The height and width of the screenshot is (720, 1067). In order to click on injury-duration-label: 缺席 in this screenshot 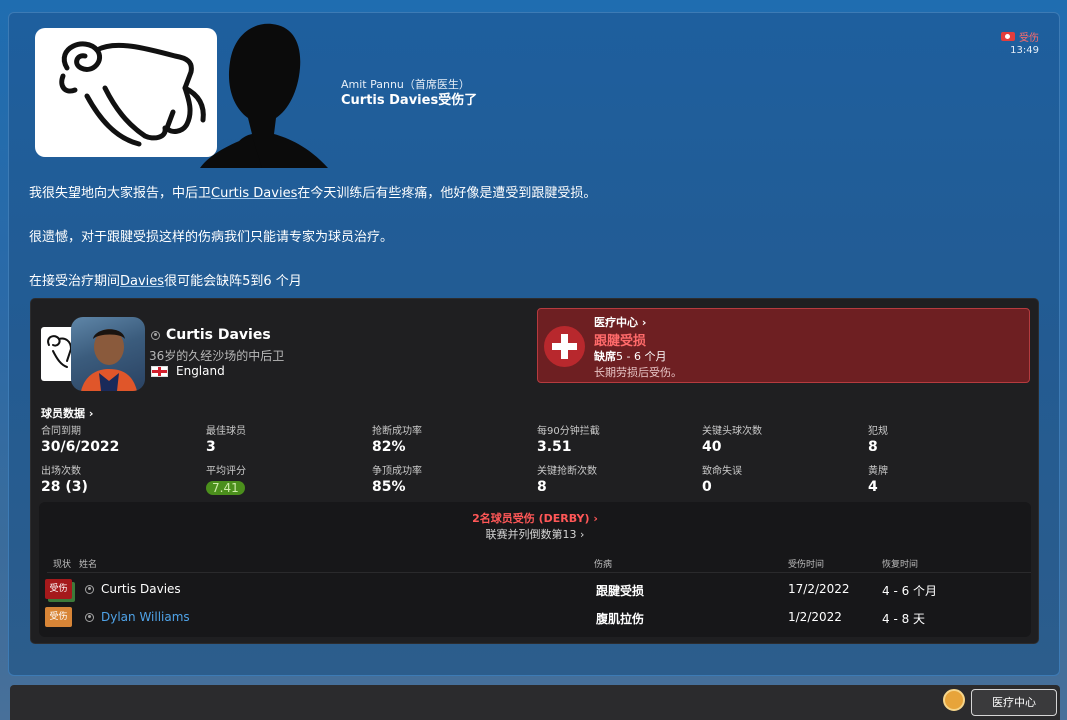, I will do `click(605, 356)`.